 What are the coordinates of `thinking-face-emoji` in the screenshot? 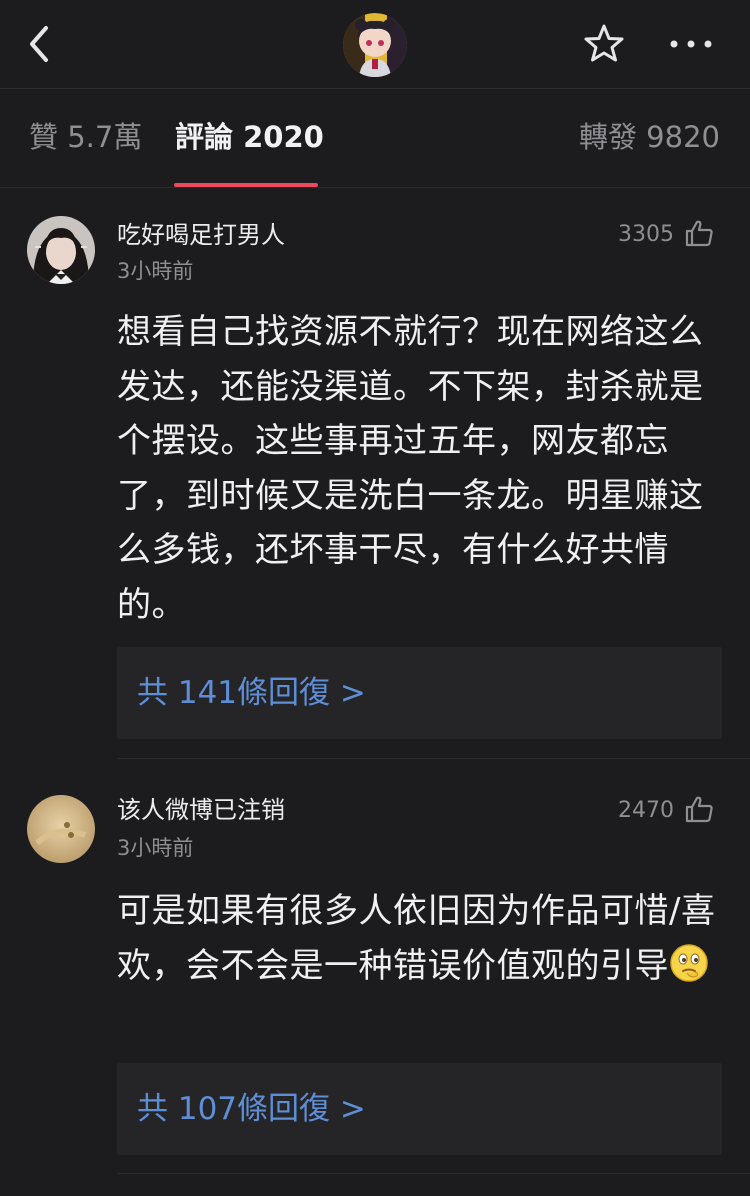 It's located at (689, 962).